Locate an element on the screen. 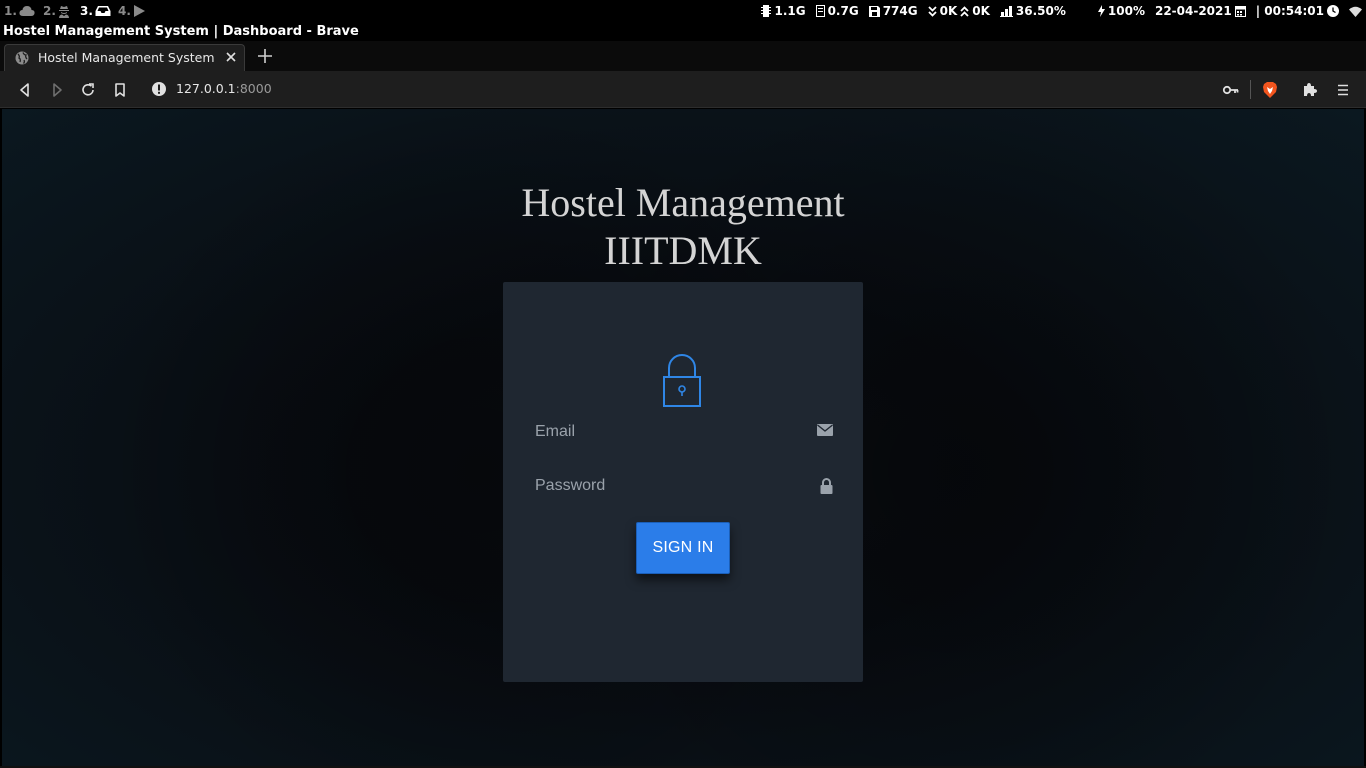 This screenshot has width=1366, height=768. play-icon is located at coordinates (139, 11).